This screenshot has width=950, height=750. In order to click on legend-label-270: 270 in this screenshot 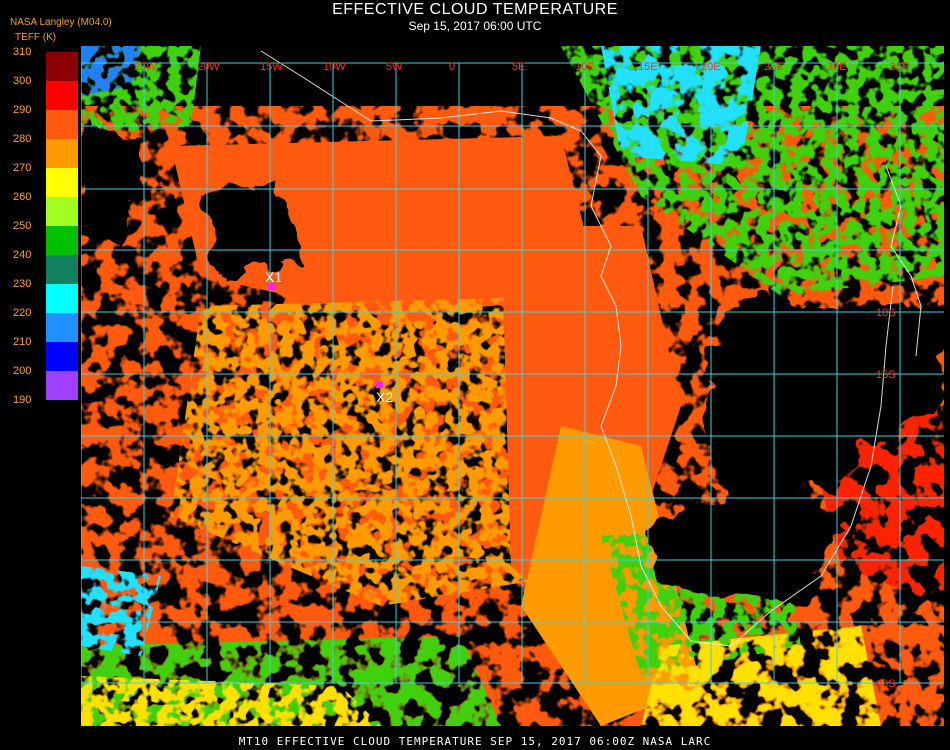, I will do `click(22, 168)`.